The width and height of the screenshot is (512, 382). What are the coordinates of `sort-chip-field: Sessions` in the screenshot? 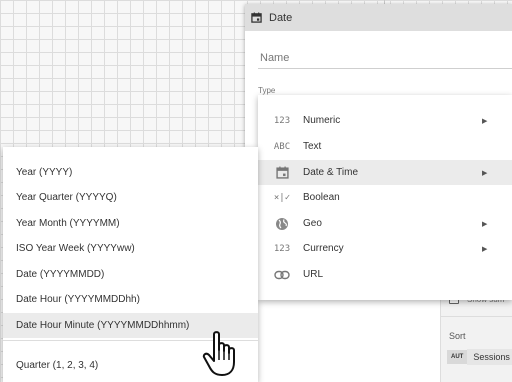 It's located at (489, 357).